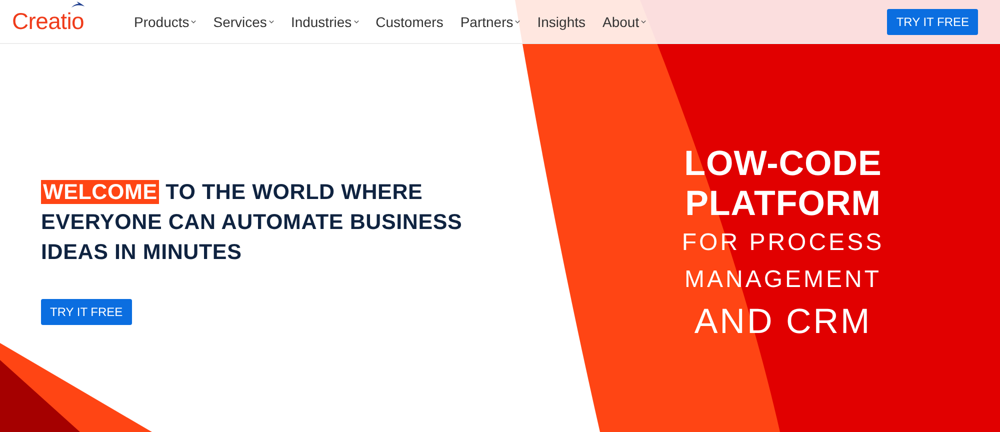  What do you see at coordinates (783, 204) in the screenshot?
I see `promo-heading-line: PLATFORM` at bounding box center [783, 204].